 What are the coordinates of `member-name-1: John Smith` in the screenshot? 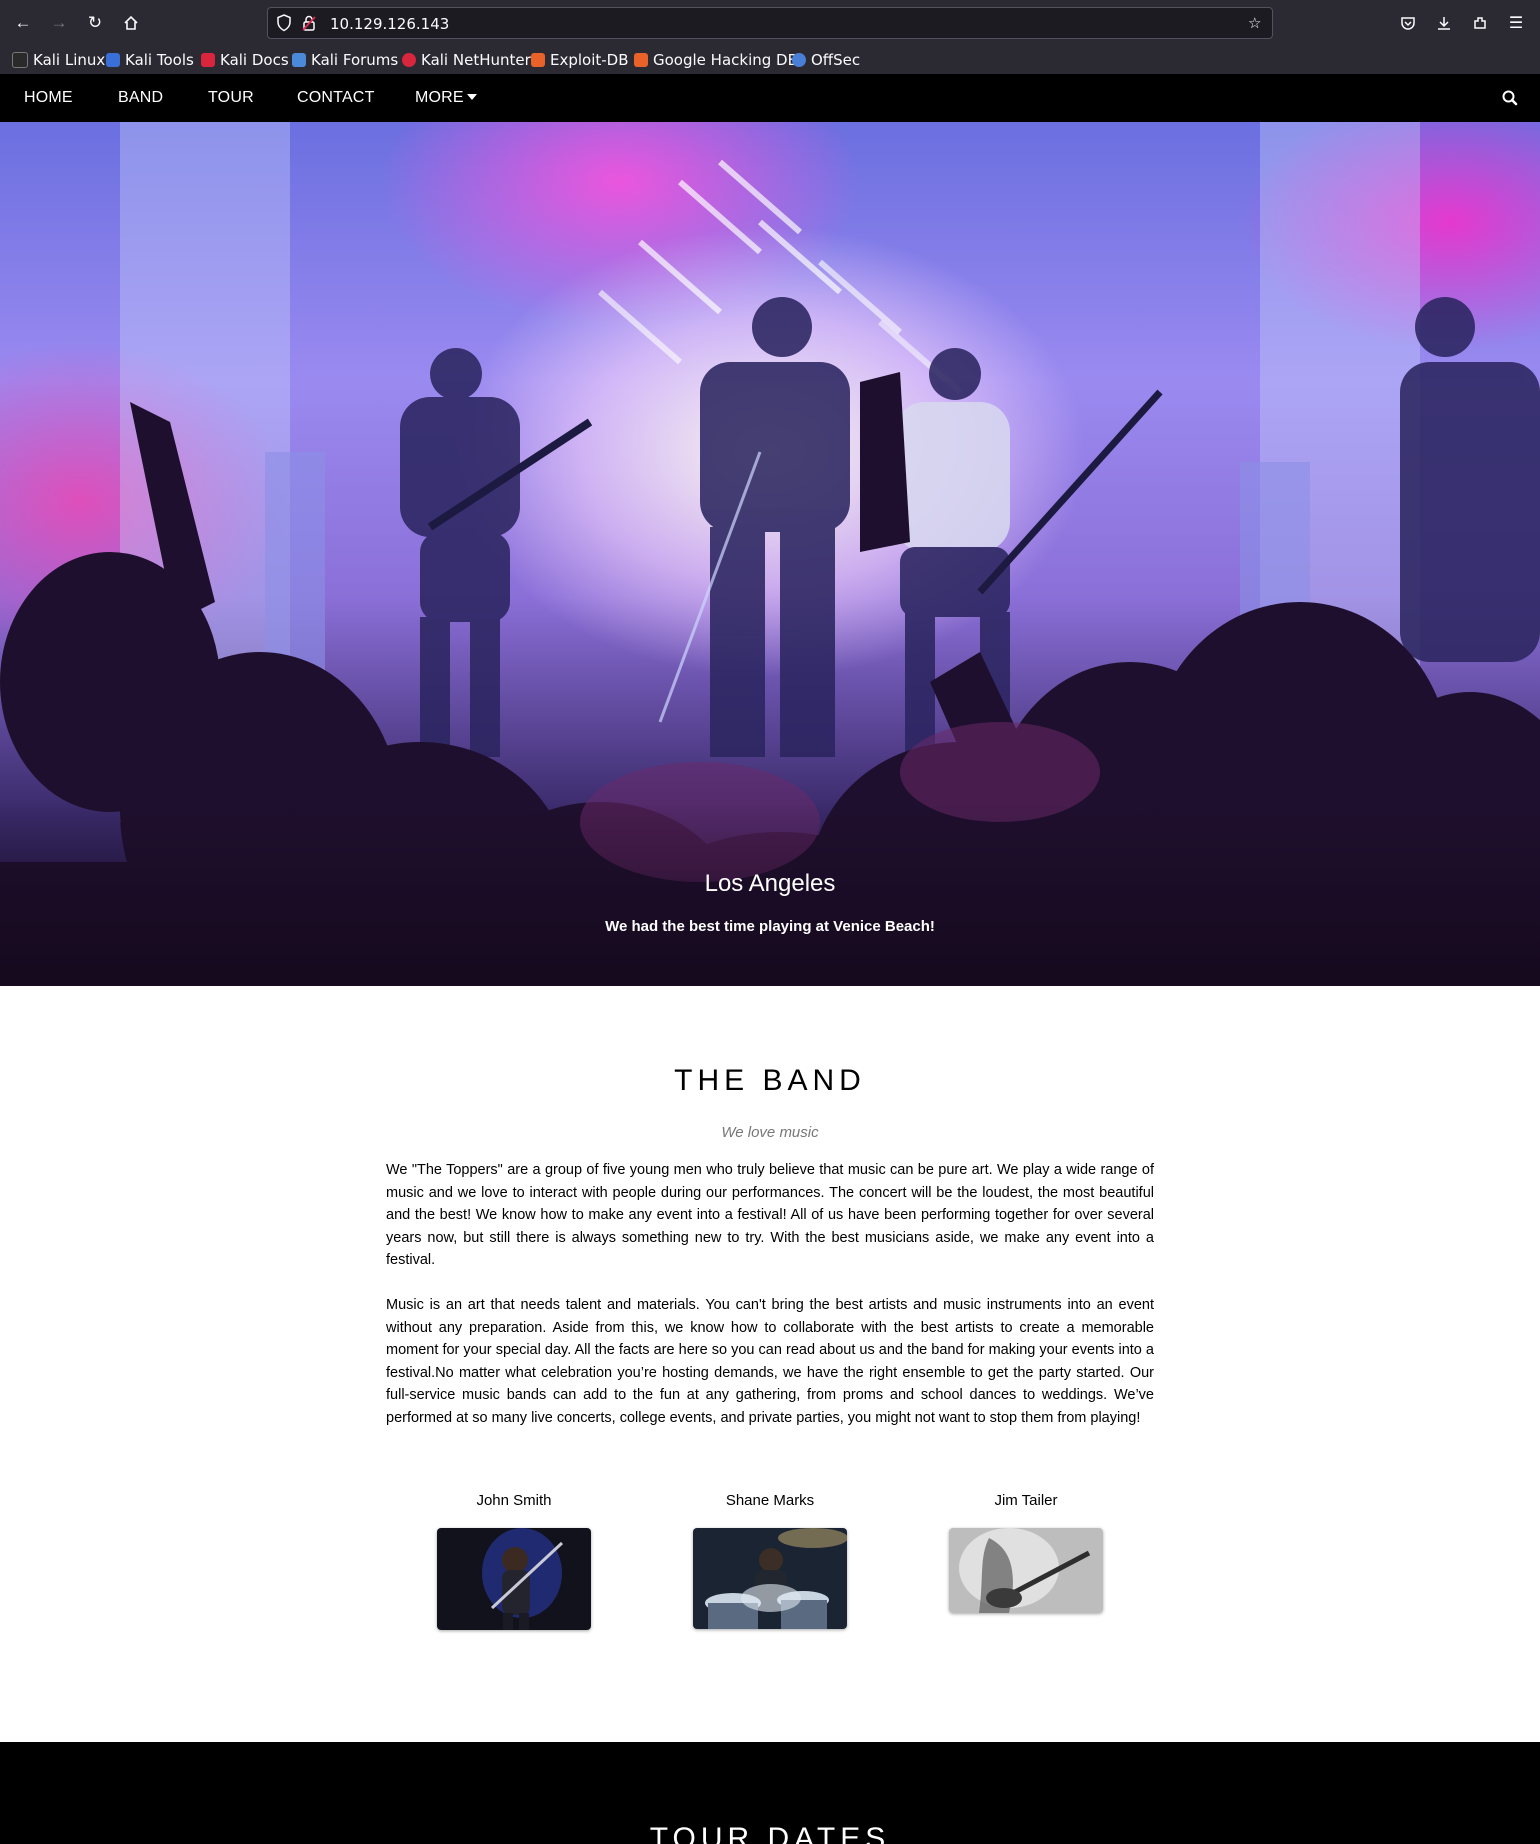 It's located at (514, 1500).